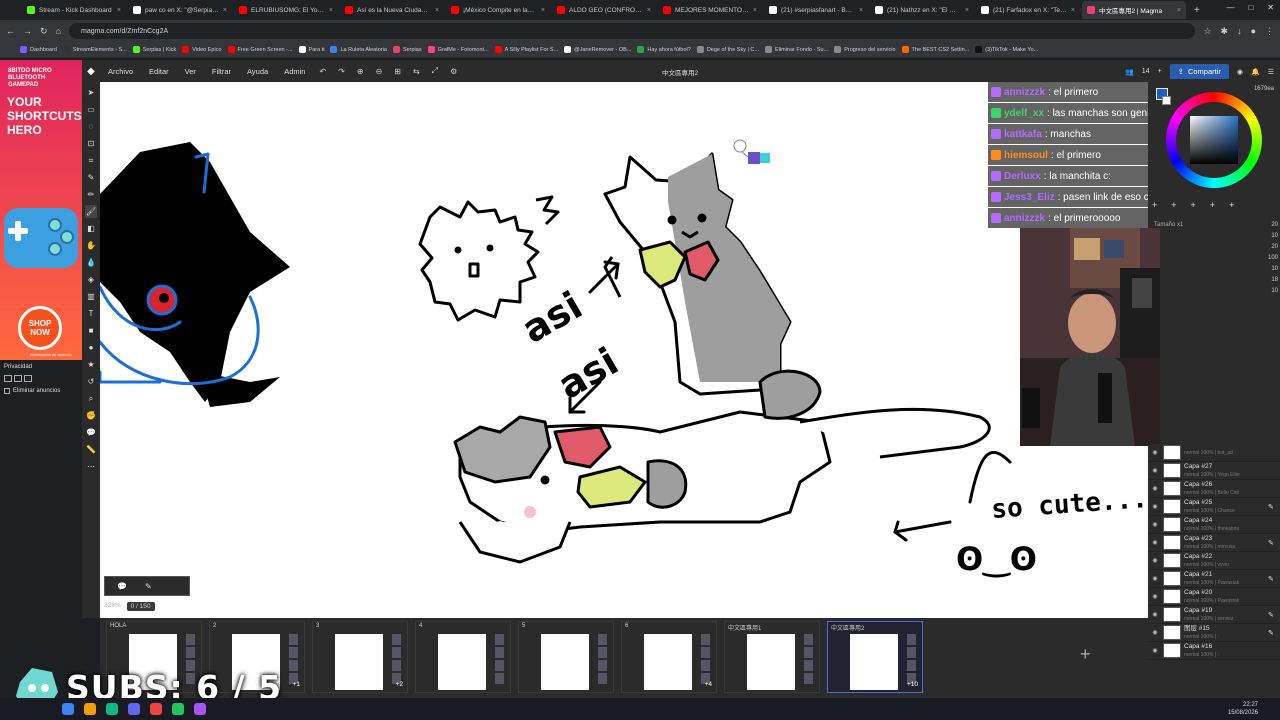 The image size is (1280, 720). I want to click on maximize-icon: □, so click(1250, 7).